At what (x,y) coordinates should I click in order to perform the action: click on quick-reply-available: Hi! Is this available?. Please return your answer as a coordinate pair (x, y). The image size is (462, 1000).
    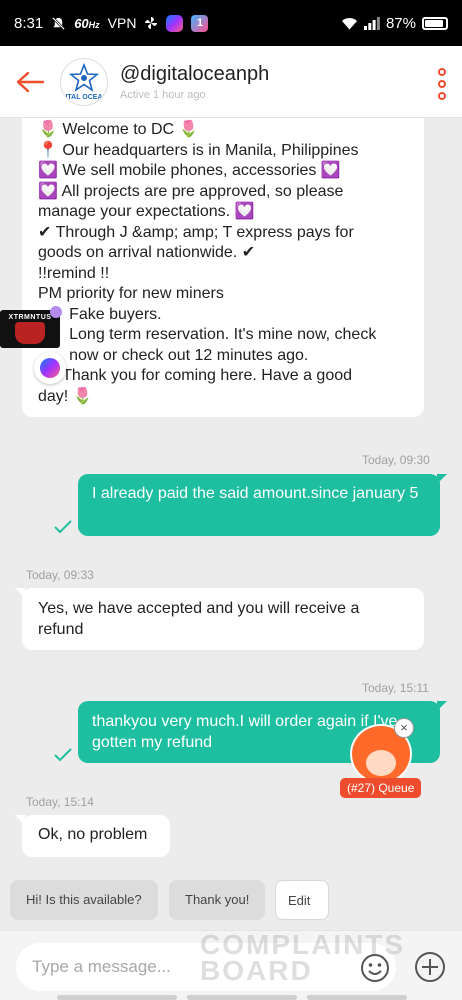
    Looking at the image, I should click on (84, 900).